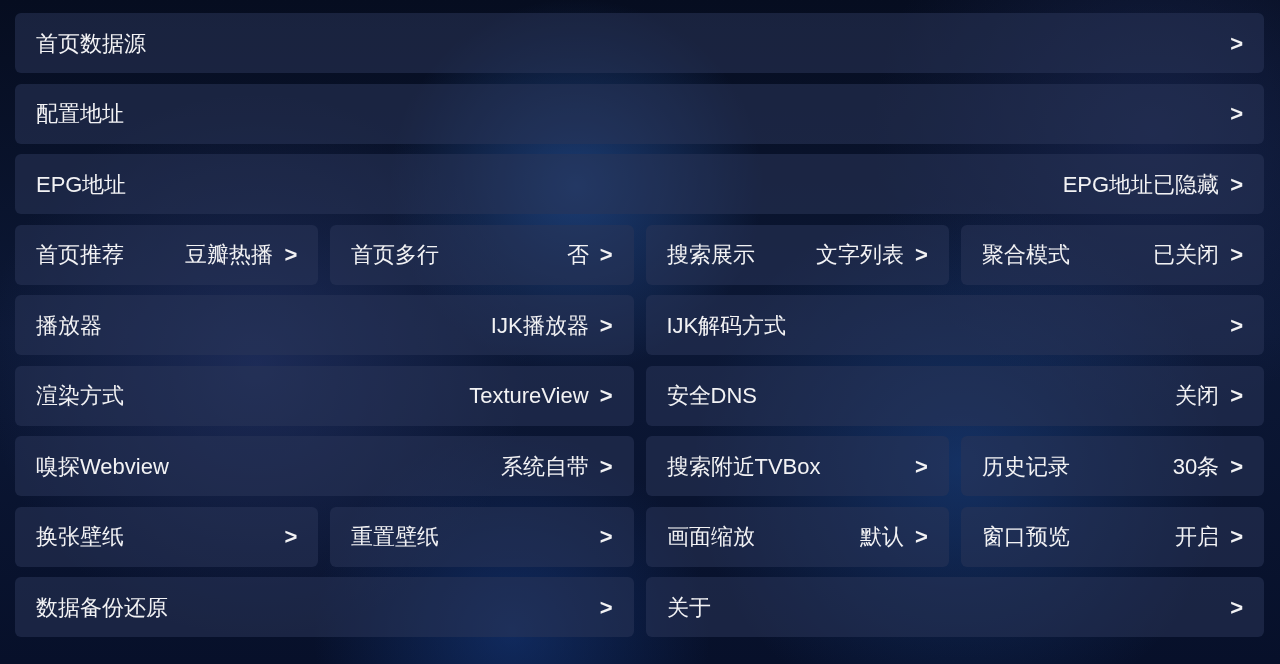  I want to click on settings-item: 渲染方式 TextureView >, so click(324, 395).